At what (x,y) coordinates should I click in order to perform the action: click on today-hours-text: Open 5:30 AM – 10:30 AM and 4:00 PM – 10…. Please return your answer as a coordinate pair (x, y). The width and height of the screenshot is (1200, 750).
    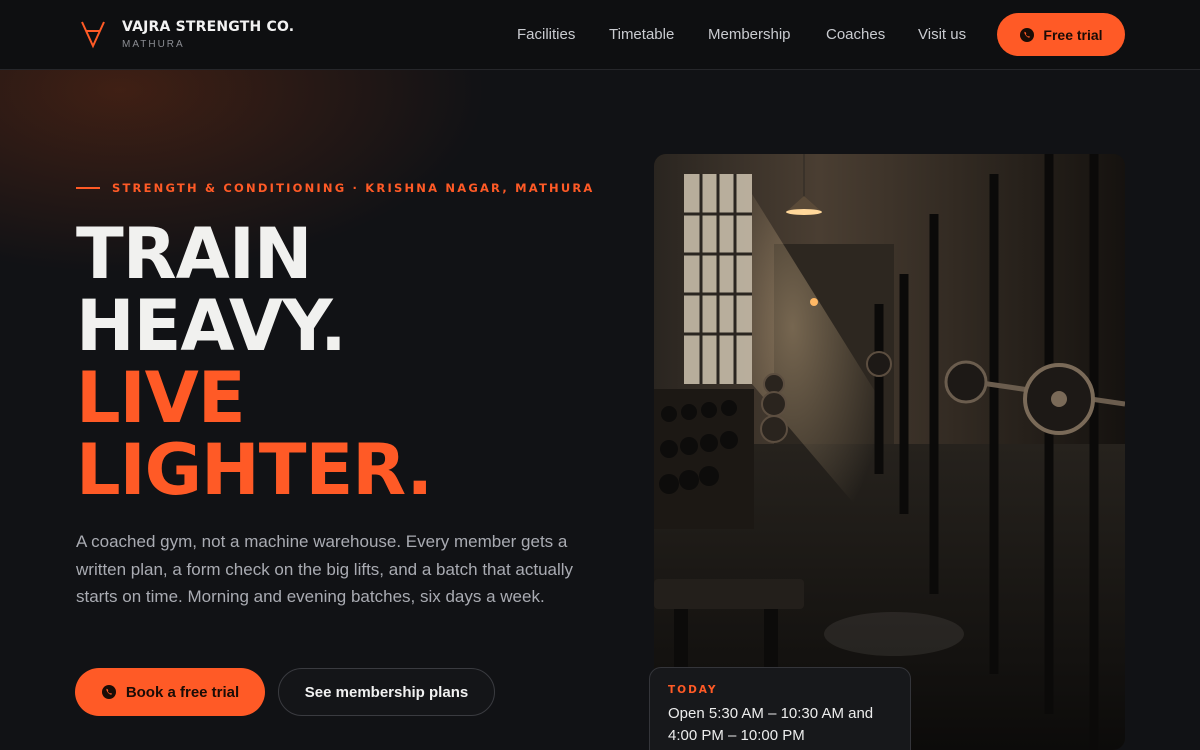
    Looking at the image, I should click on (771, 724).